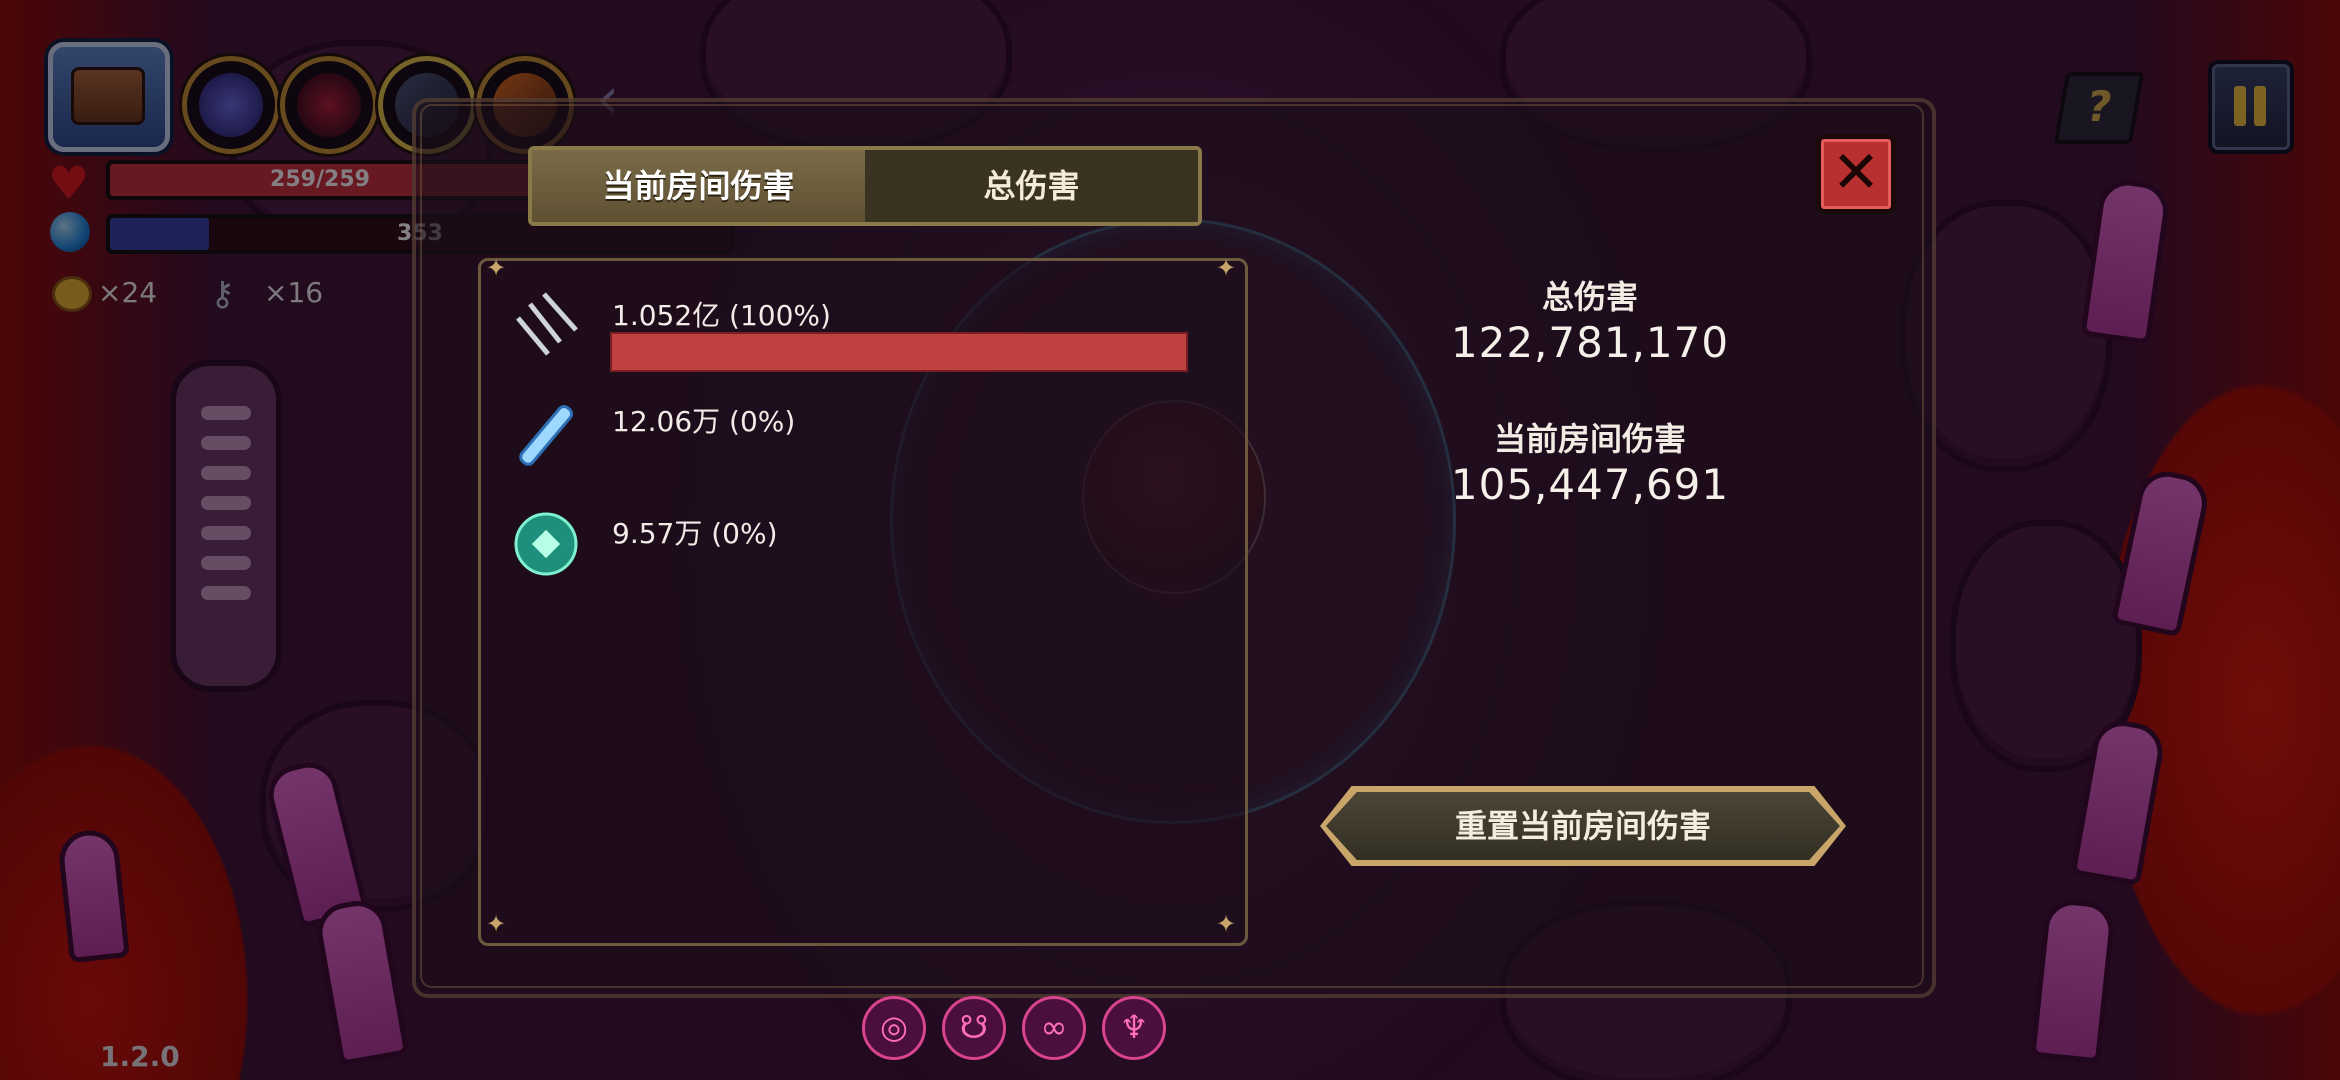  What do you see at coordinates (1590, 484) in the screenshot?
I see `room-damage-value: 105,447,691` at bounding box center [1590, 484].